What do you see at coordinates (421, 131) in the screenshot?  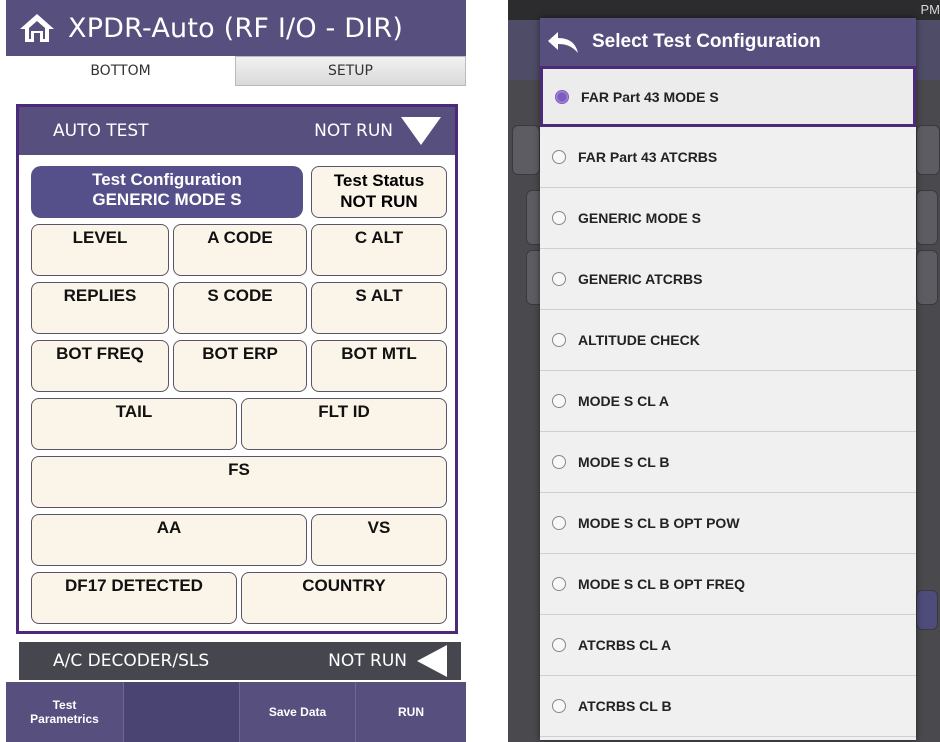 I see `collapse-triangle-icon` at bounding box center [421, 131].